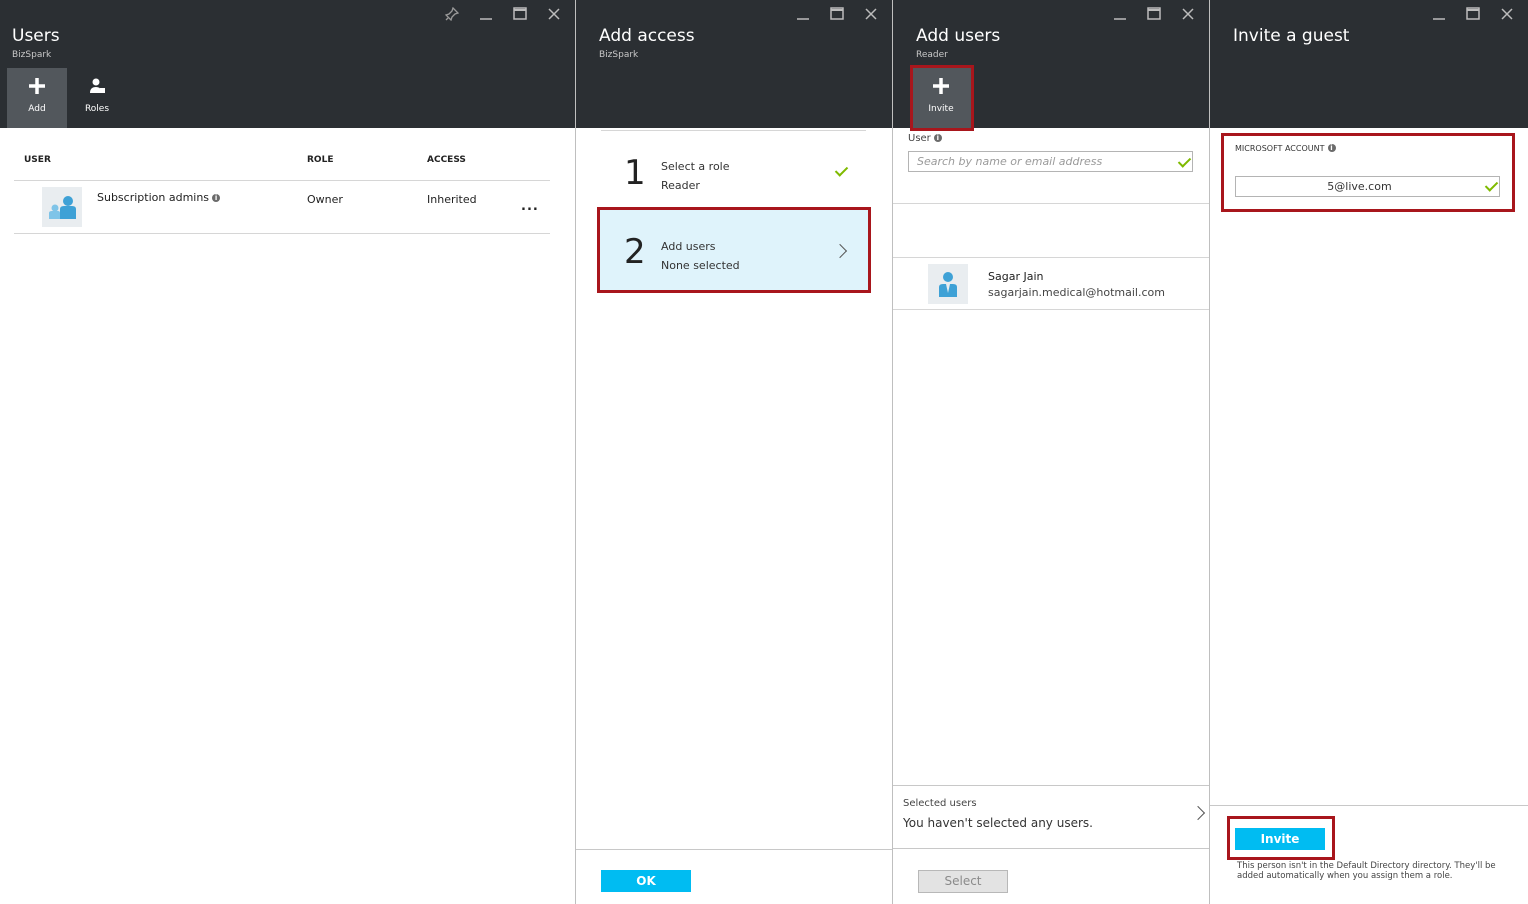 The image size is (1528, 904). Describe the element at coordinates (325, 199) in the screenshot. I see `row-role: Owner` at that location.